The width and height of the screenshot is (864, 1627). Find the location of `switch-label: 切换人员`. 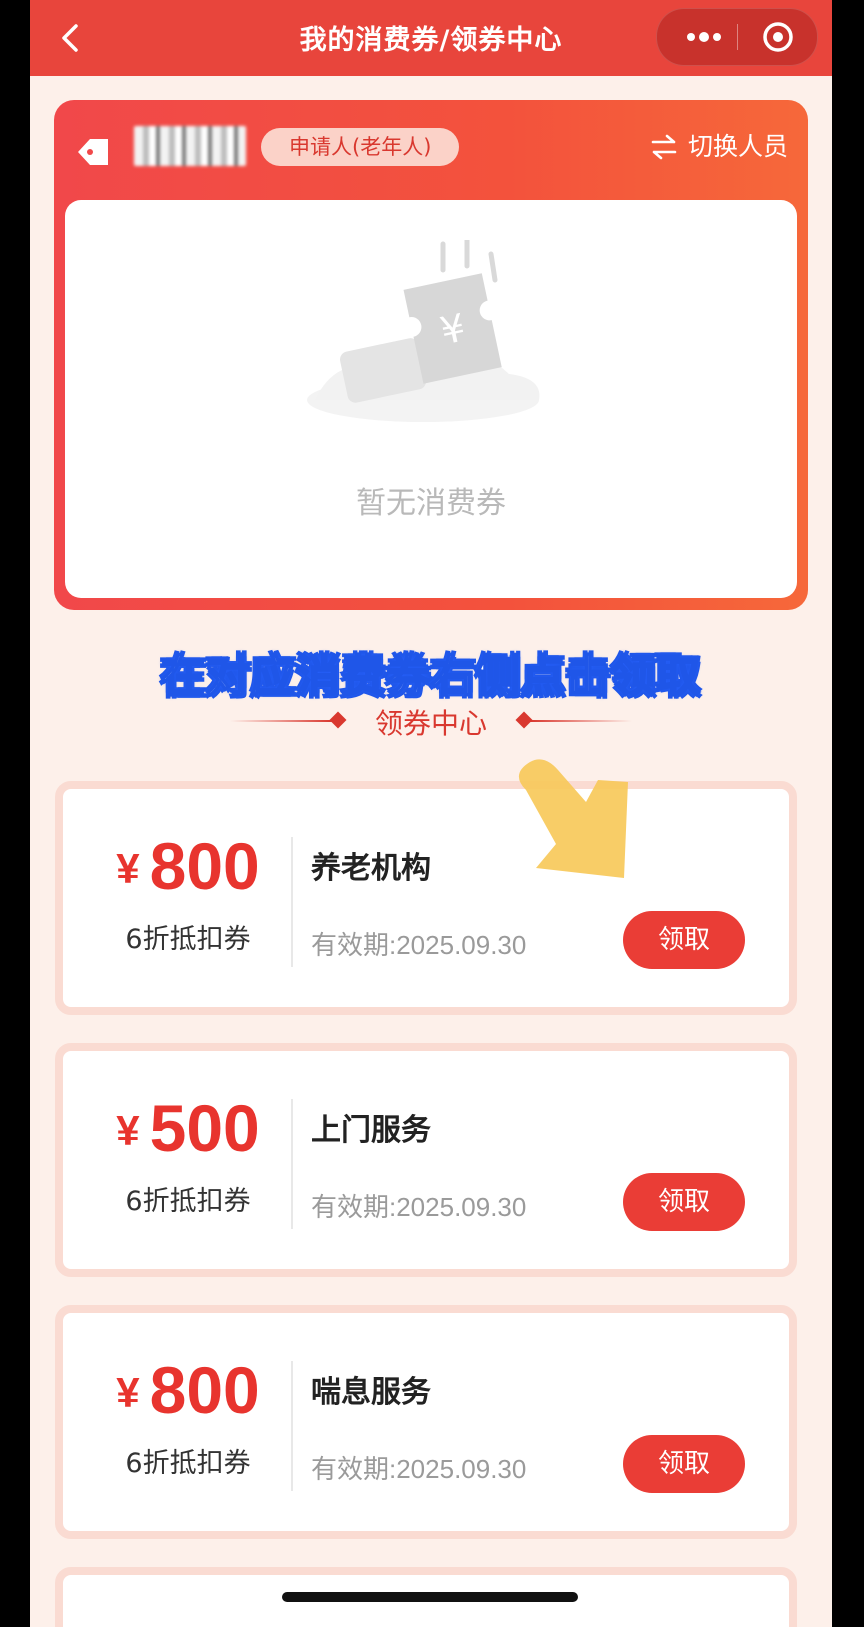

switch-label: 切换人员 is located at coordinates (737, 146).